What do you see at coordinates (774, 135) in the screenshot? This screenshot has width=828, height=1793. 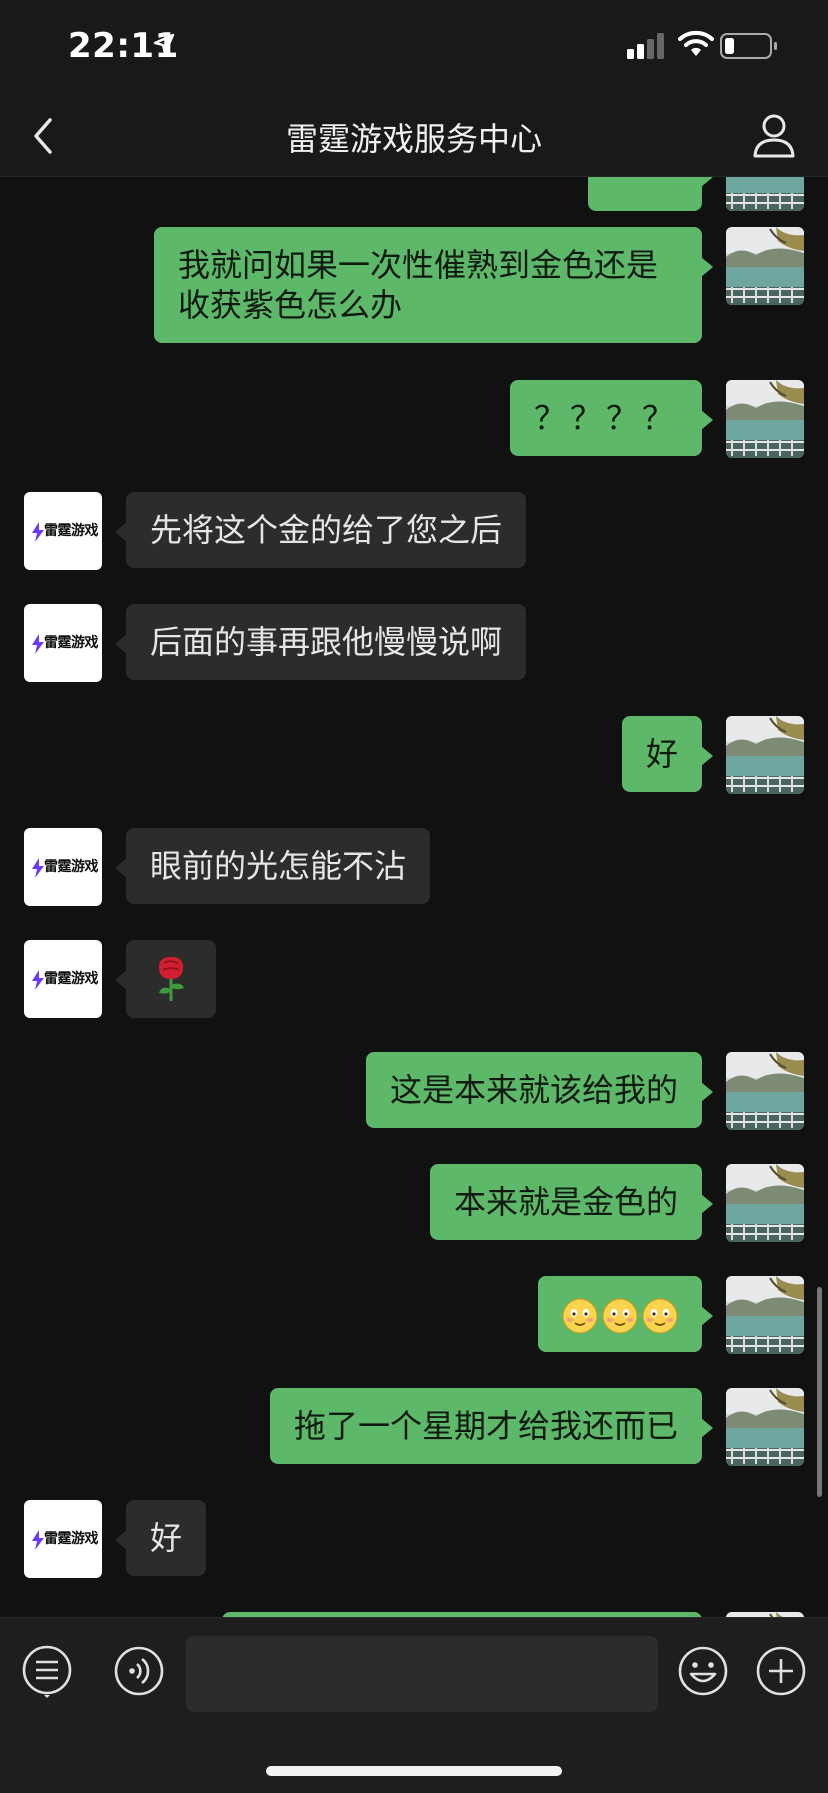 I see `person-icon` at bounding box center [774, 135].